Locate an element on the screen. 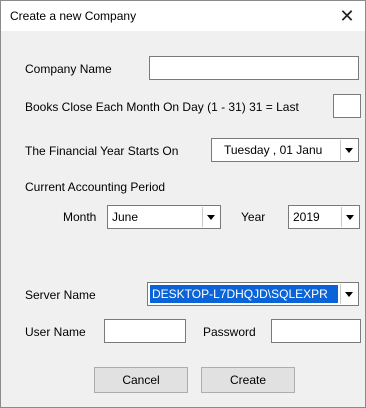 This screenshot has height=408, width=366. financial-year-start-value: Tuesday , 01 Janu is located at coordinates (273, 150).